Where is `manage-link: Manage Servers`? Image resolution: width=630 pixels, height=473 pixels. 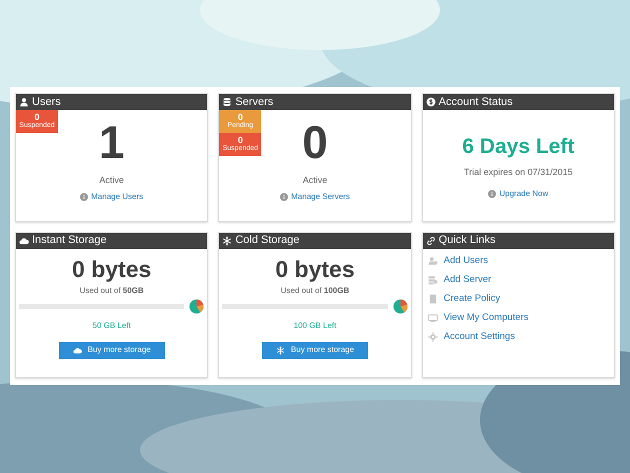 manage-link: Manage Servers is located at coordinates (320, 196).